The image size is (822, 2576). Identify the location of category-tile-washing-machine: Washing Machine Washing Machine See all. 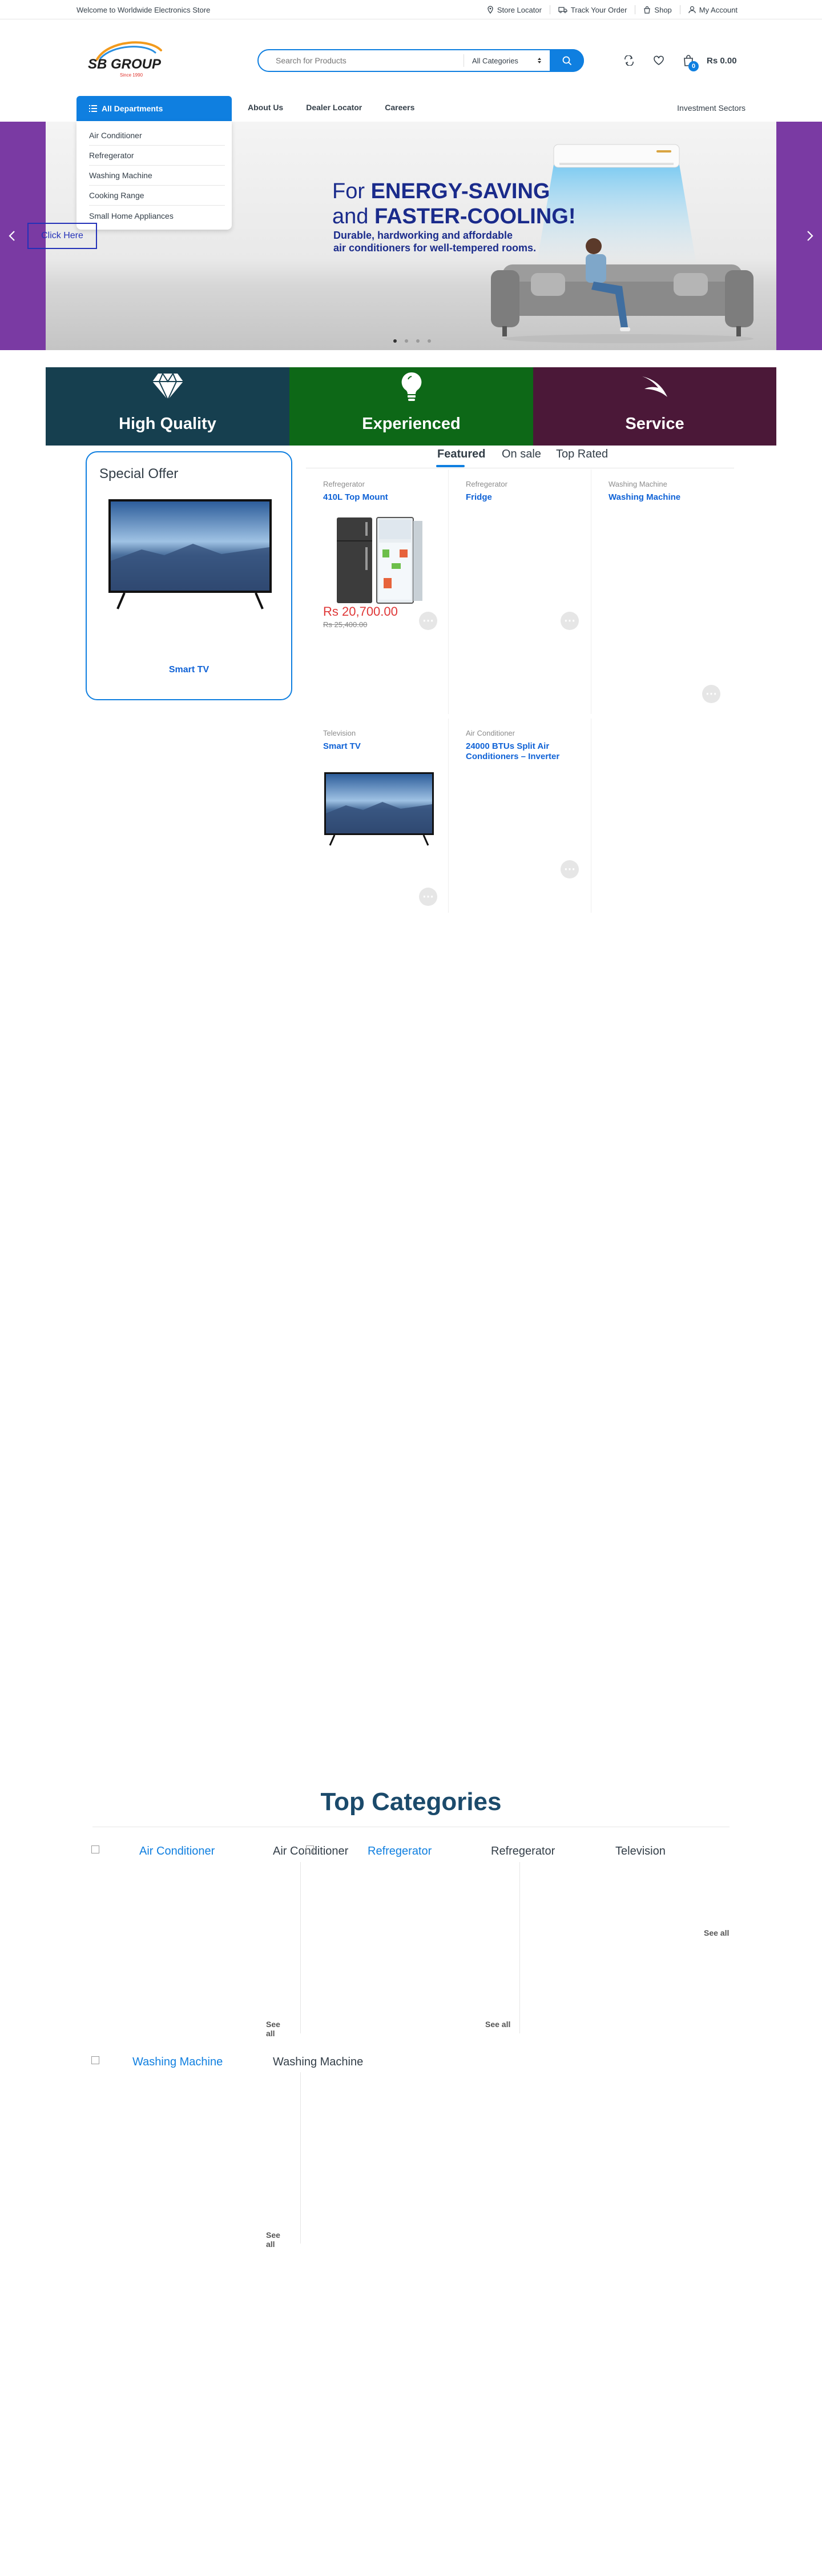
(227, 2151).